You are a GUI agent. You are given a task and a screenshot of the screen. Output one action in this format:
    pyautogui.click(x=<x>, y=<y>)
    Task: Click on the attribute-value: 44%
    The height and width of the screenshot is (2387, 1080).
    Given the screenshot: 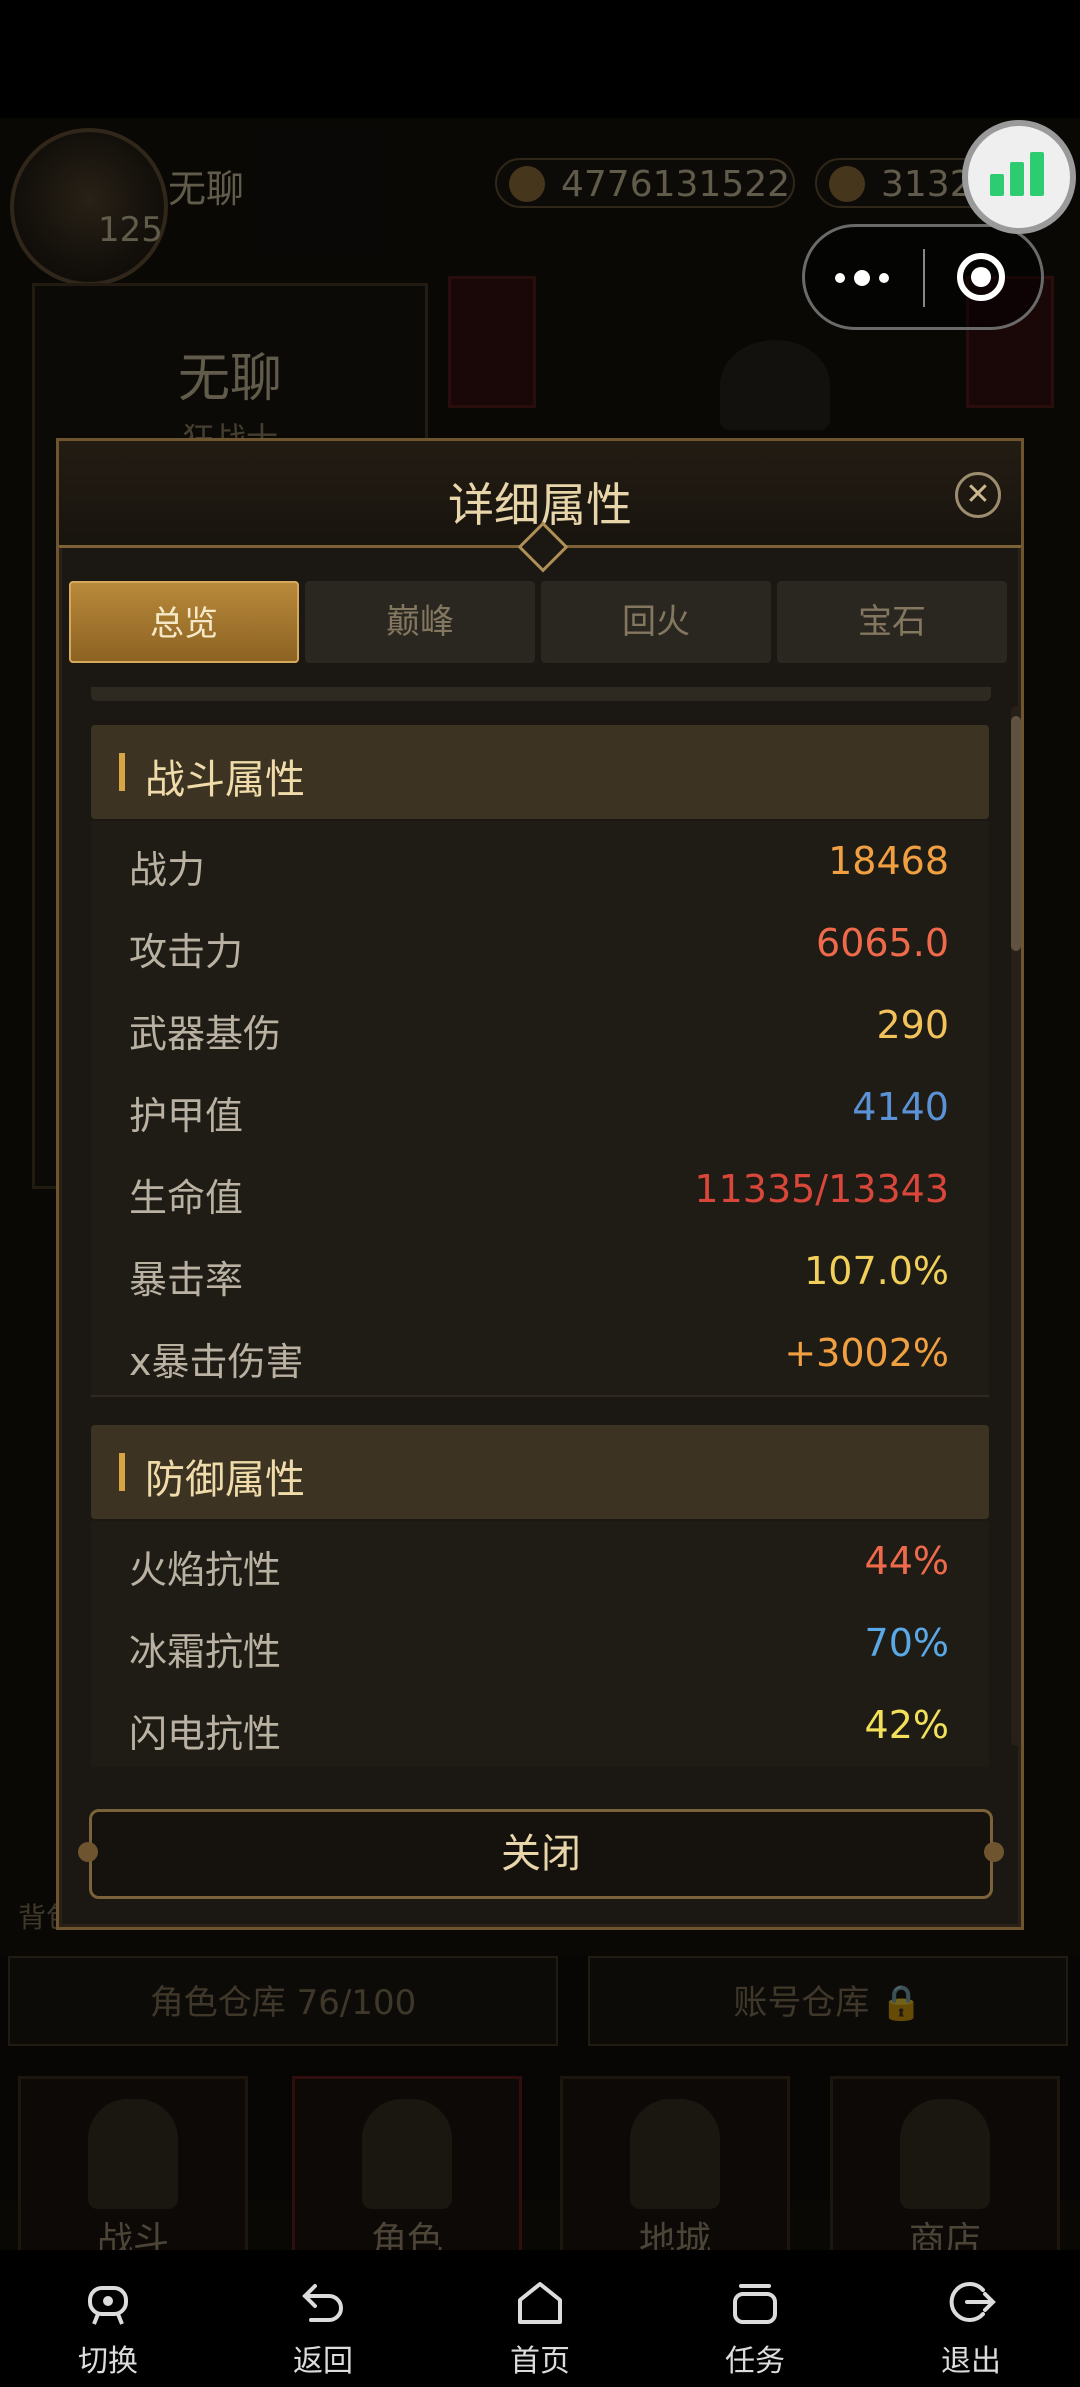 What is the action you would take?
    pyautogui.click(x=906, y=1561)
    